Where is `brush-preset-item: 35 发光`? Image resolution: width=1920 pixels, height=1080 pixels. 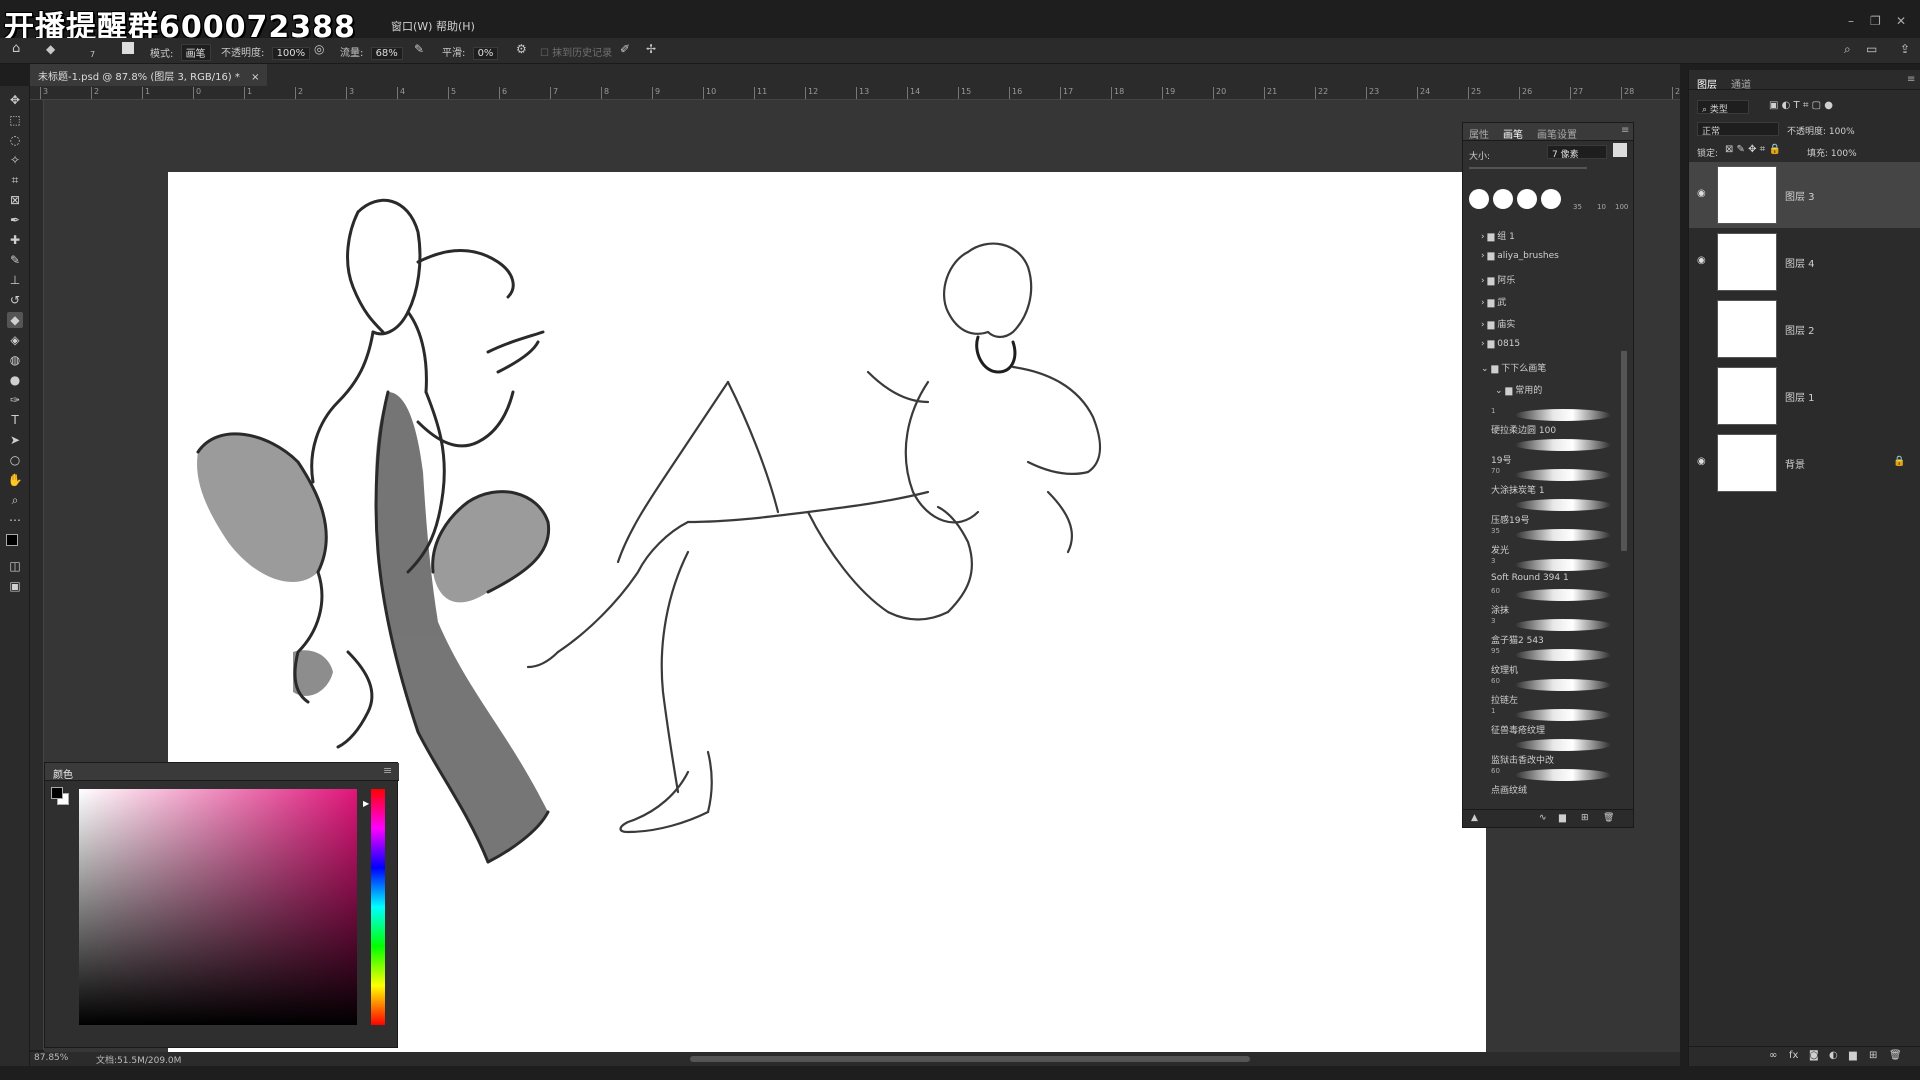
brush-preset-item: 35 发光 is located at coordinates (1556, 540).